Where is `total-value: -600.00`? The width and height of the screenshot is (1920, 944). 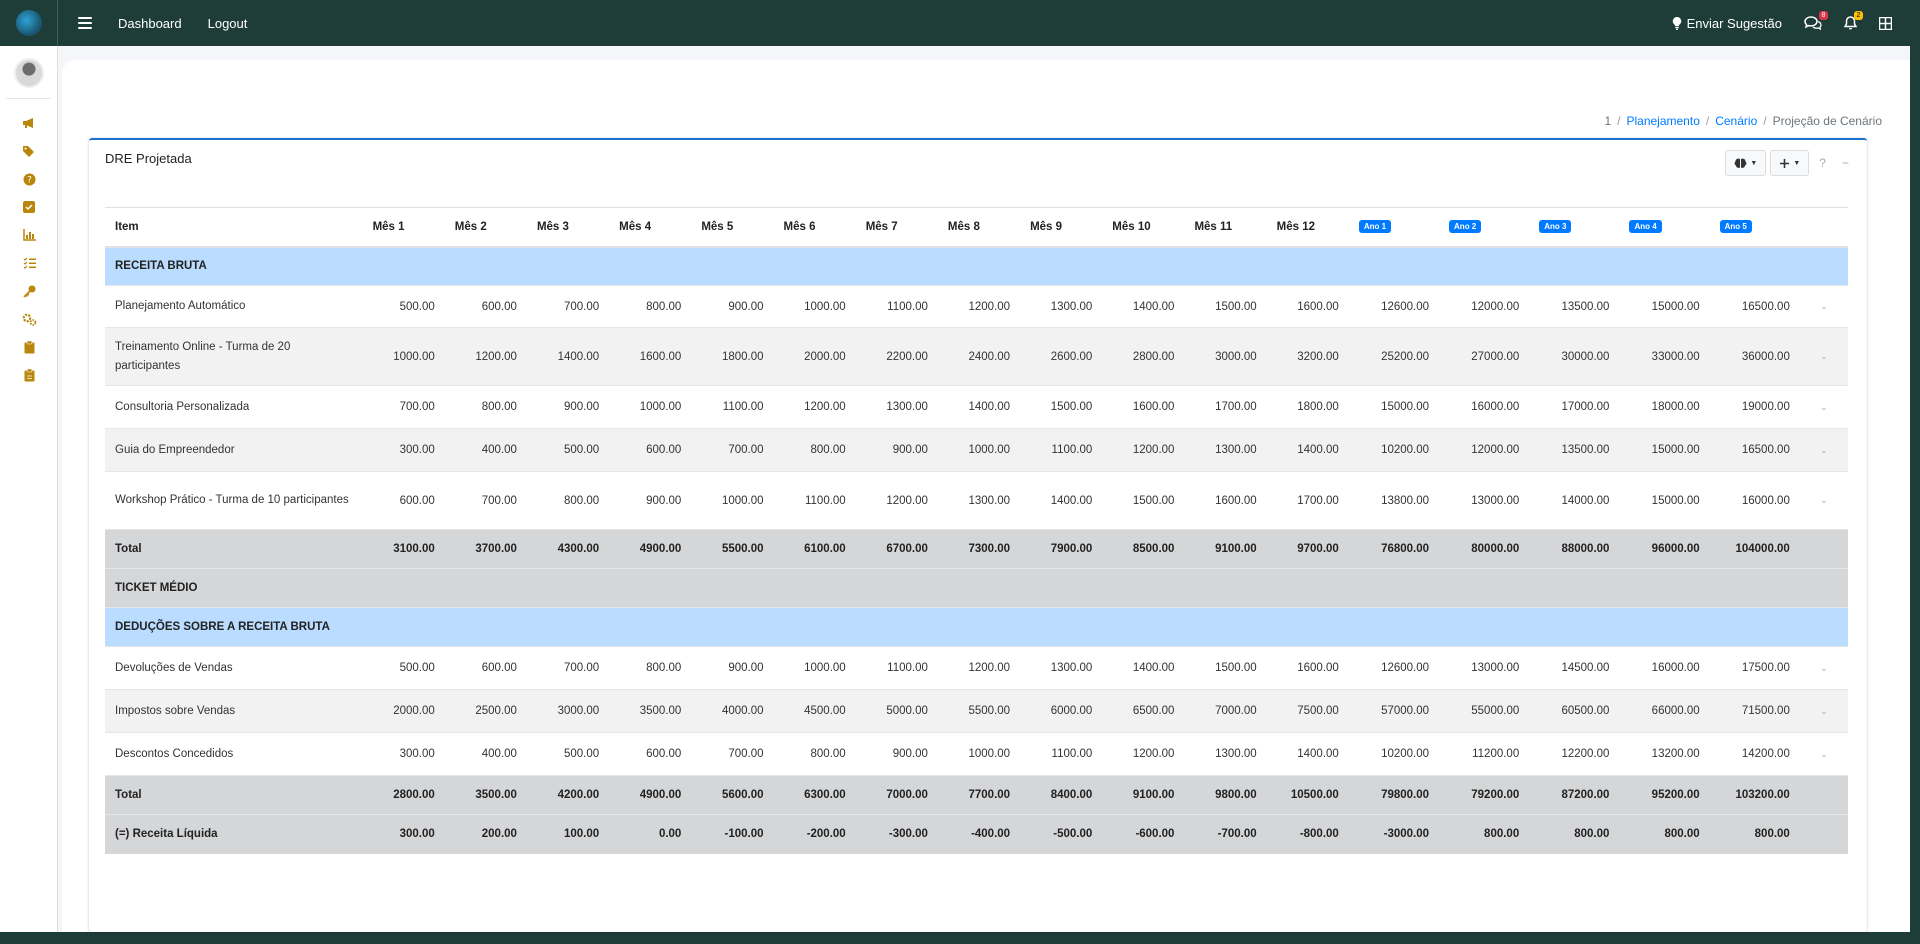 total-value: -600.00 is located at coordinates (1143, 834).